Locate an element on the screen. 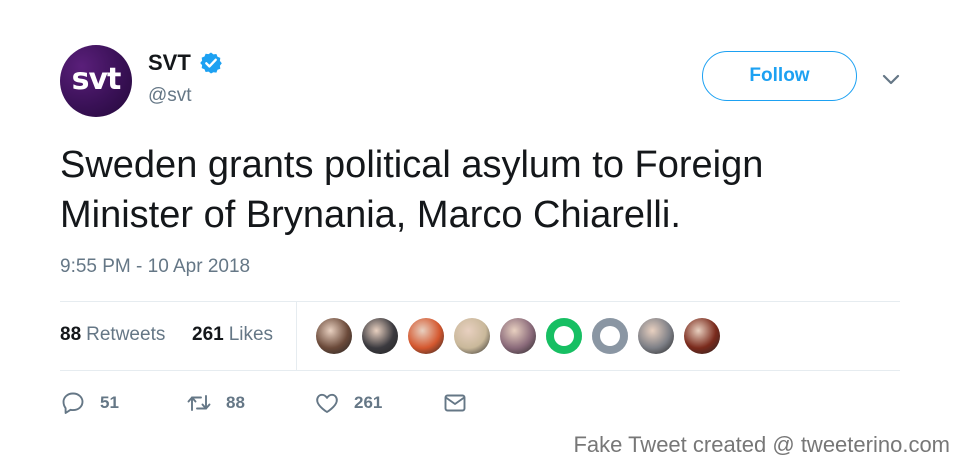 This screenshot has width=960, height=462. retweets-stat: 88 Retweets is located at coordinates (112, 335).